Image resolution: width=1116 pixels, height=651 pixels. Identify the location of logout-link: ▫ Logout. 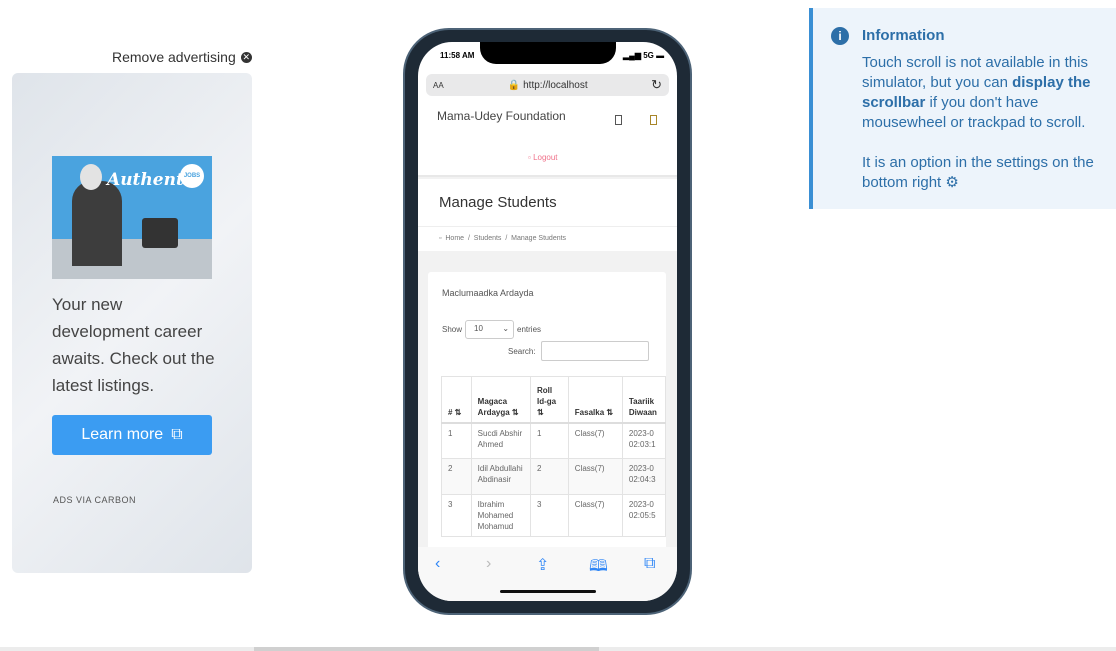
(543, 157).